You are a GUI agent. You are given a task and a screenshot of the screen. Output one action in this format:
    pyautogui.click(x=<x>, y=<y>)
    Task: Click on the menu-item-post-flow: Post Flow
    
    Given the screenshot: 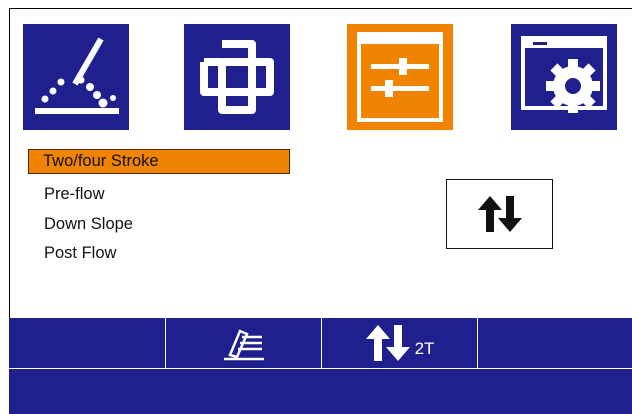 What is the action you would take?
    pyautogui.click(x=80, y=253)
    